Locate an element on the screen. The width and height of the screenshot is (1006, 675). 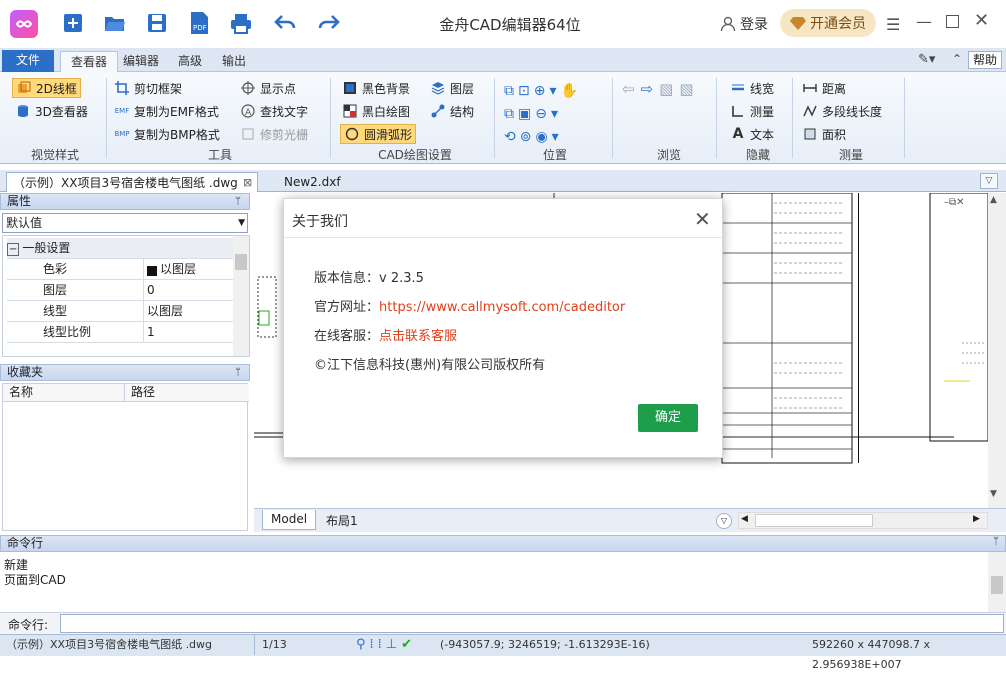
zoom-extents-icon: ⧉ is located at coordinates (511, 114).